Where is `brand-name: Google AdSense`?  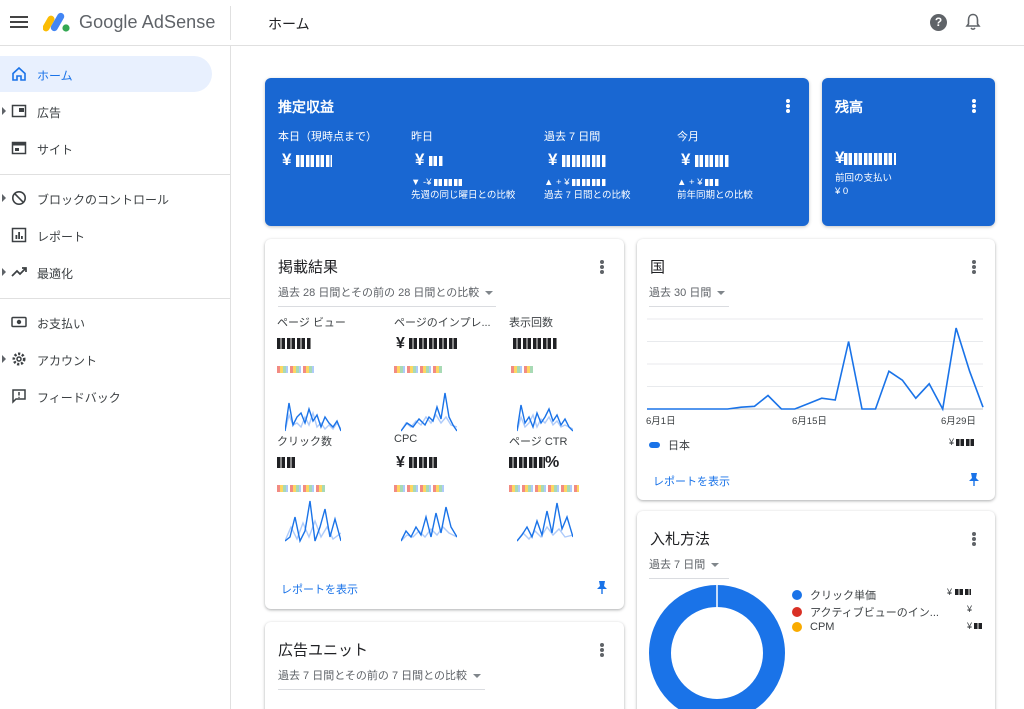 brand-name: Google AdSense is located at coordinates (147, 22).